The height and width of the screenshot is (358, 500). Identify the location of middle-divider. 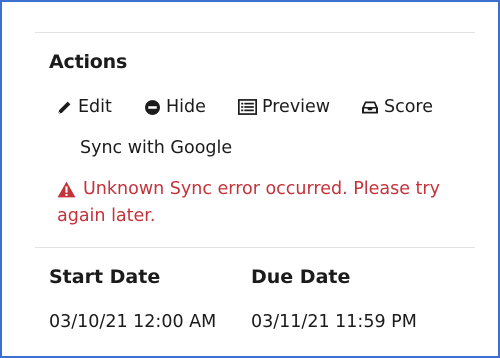
(255, 247).